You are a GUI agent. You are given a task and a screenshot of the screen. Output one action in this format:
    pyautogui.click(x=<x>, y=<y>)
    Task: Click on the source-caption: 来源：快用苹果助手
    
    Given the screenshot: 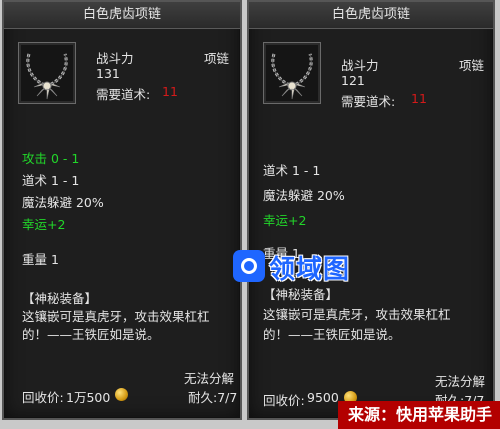 What is the action you would take?
    pyautogui.click(x=418, y=415)
    